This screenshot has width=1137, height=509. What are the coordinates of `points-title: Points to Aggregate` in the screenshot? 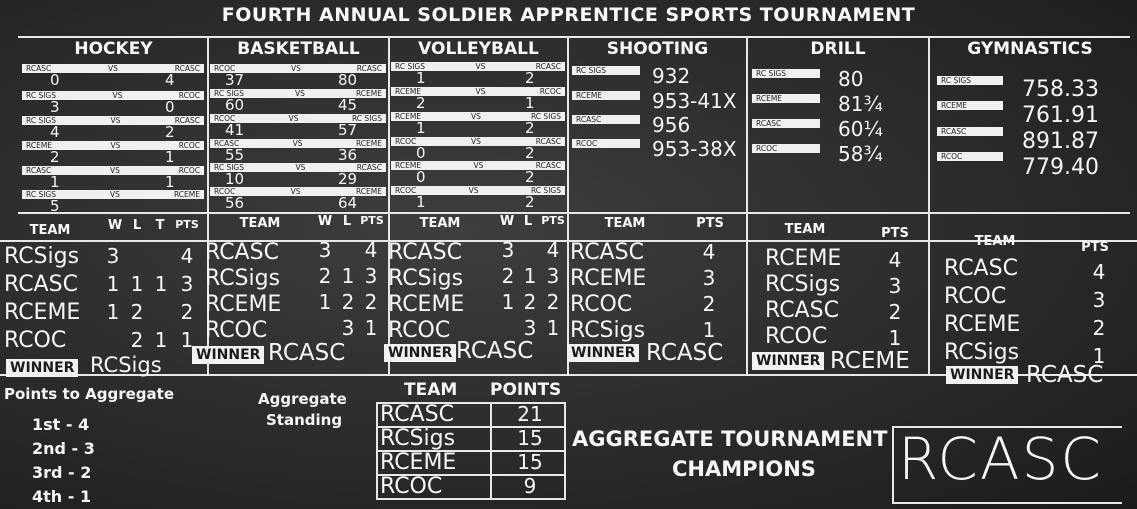 It's located at (89, 394).